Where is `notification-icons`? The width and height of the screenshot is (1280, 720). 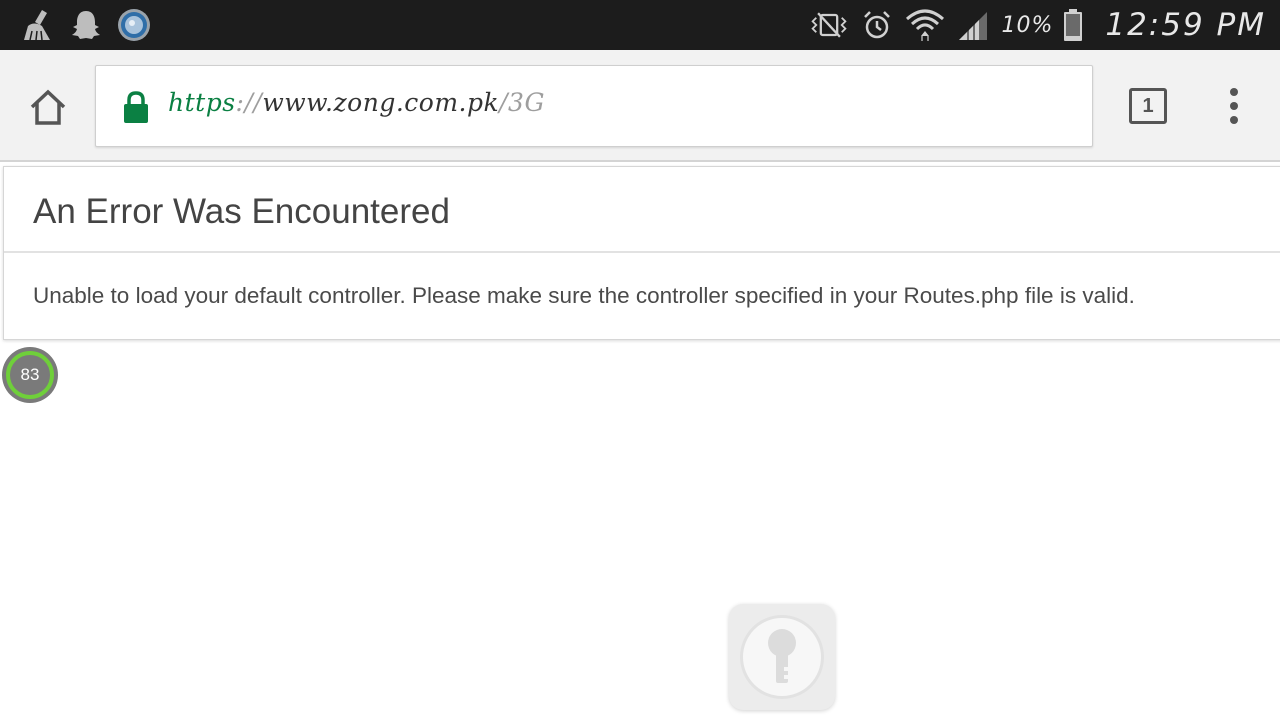
notification-icons is located at coordinates (86, 25).